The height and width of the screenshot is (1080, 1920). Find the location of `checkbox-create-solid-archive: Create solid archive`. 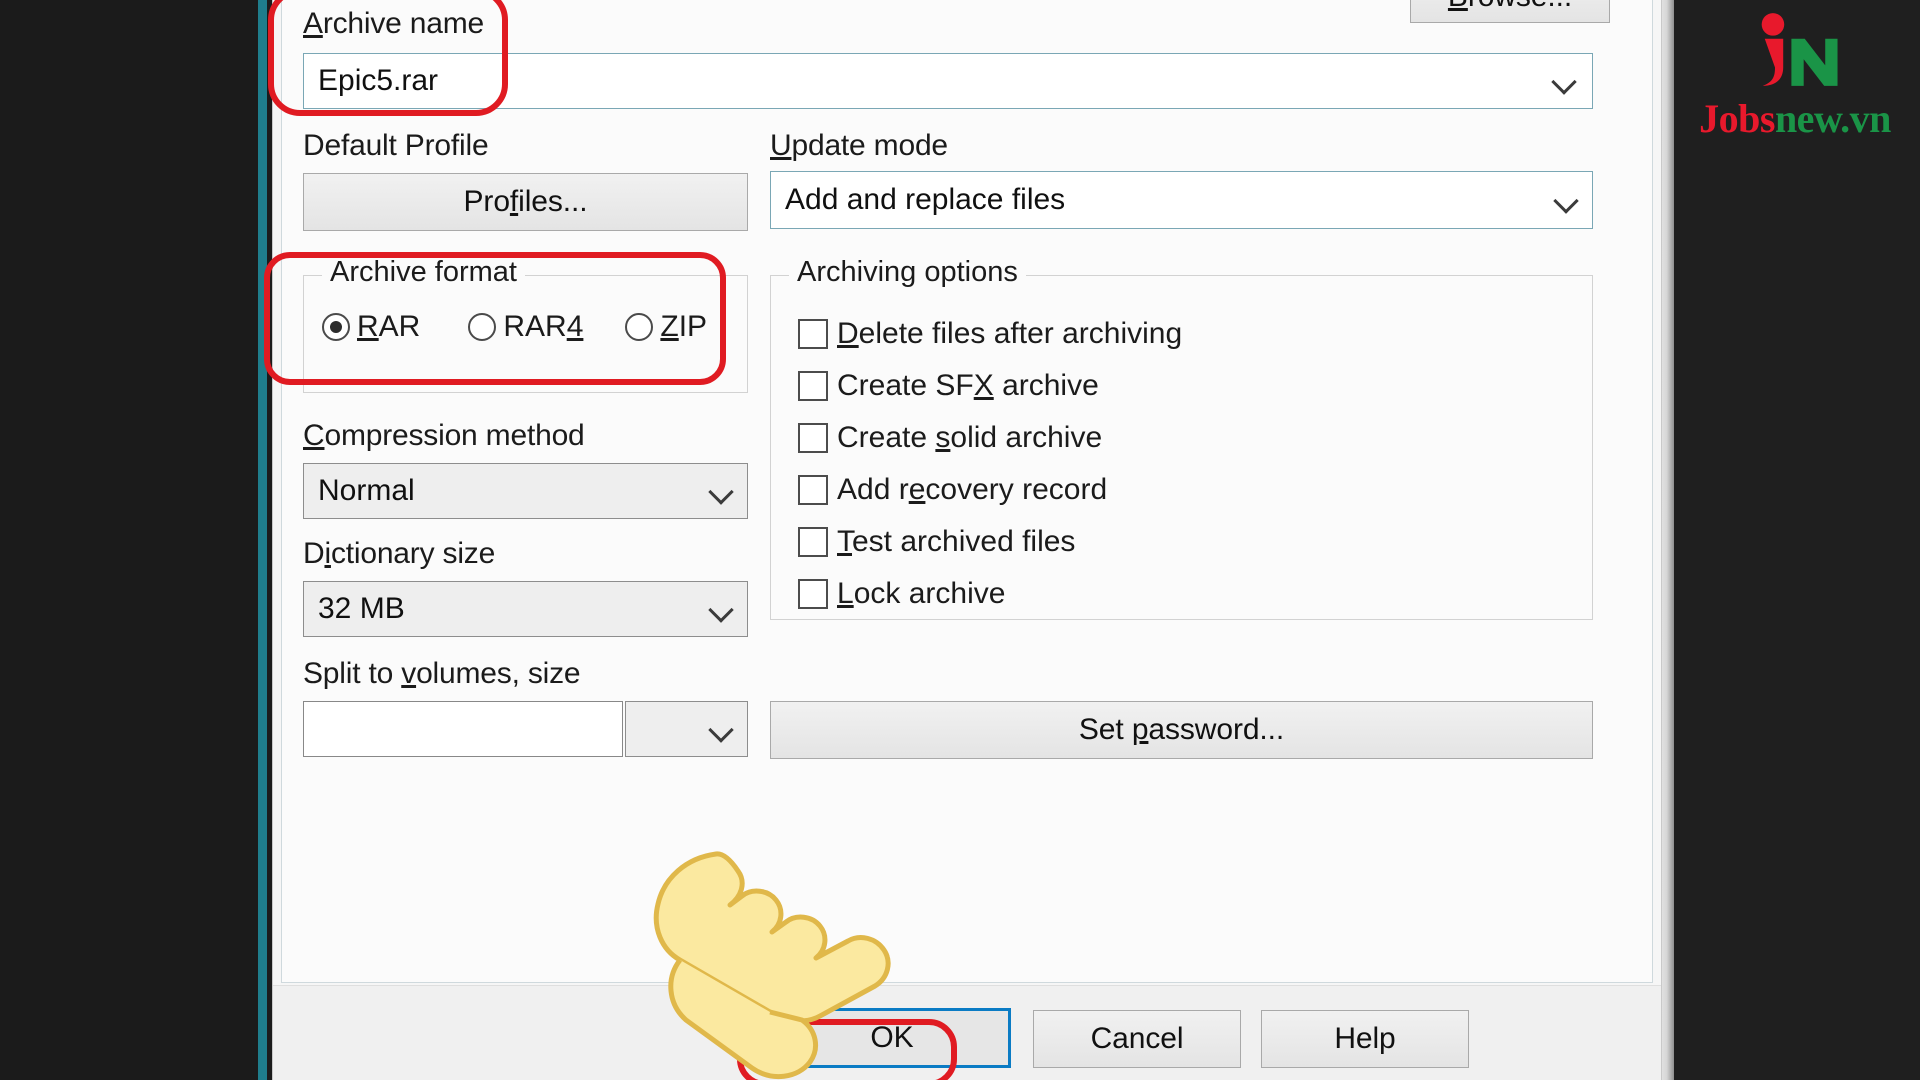

checkbox-create-solid-archive: Create solid archive is located at coordinates (950, 438).